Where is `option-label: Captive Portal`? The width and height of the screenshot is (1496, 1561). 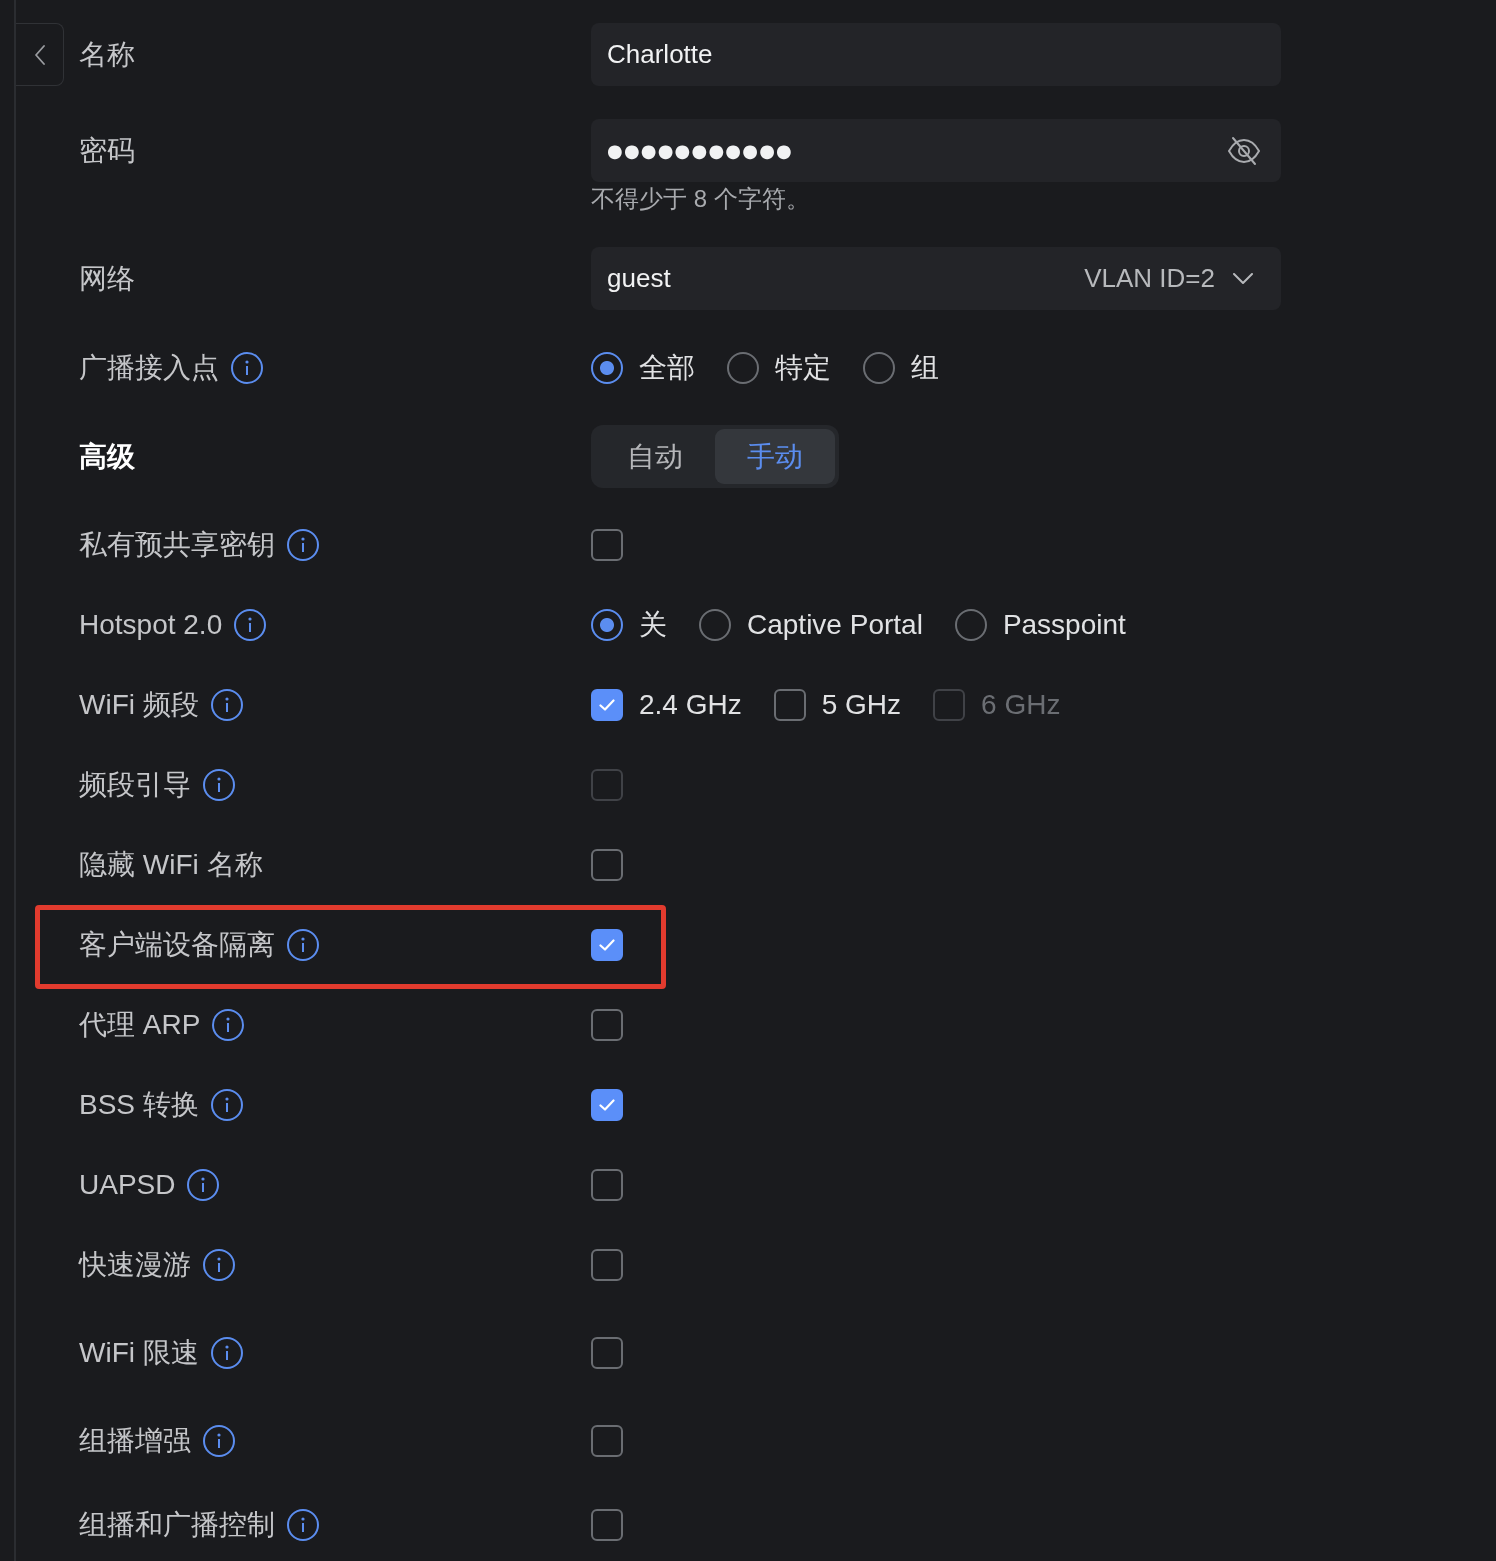
option-label: Captive Portal is located at coordinates (835, 625).